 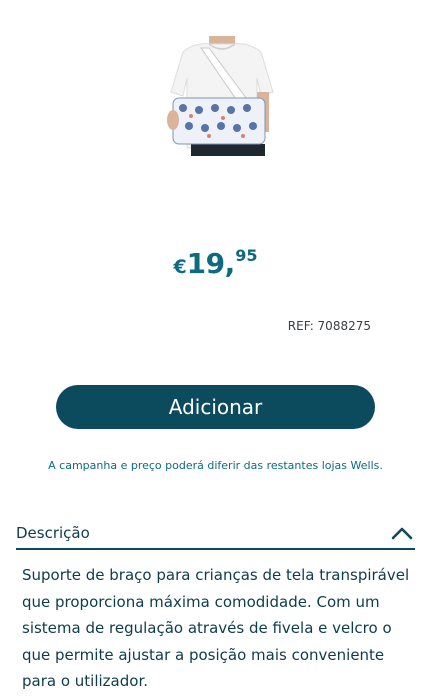 What do you see at coordinates (246, 255) in the screenshot?
I see `price-cents: 95` at bounding box center [246, 255].